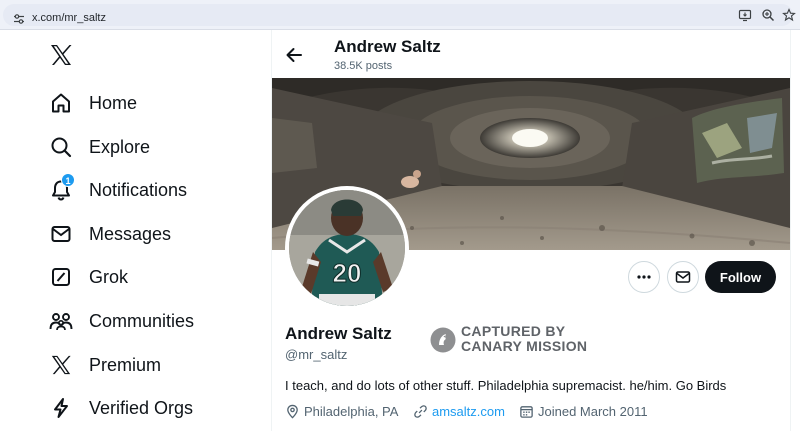 The image size is (800, 431). Describe the element at coordinates (387, 46) in the screenshot. I see `header-title: Andrew Saltz` at that location.